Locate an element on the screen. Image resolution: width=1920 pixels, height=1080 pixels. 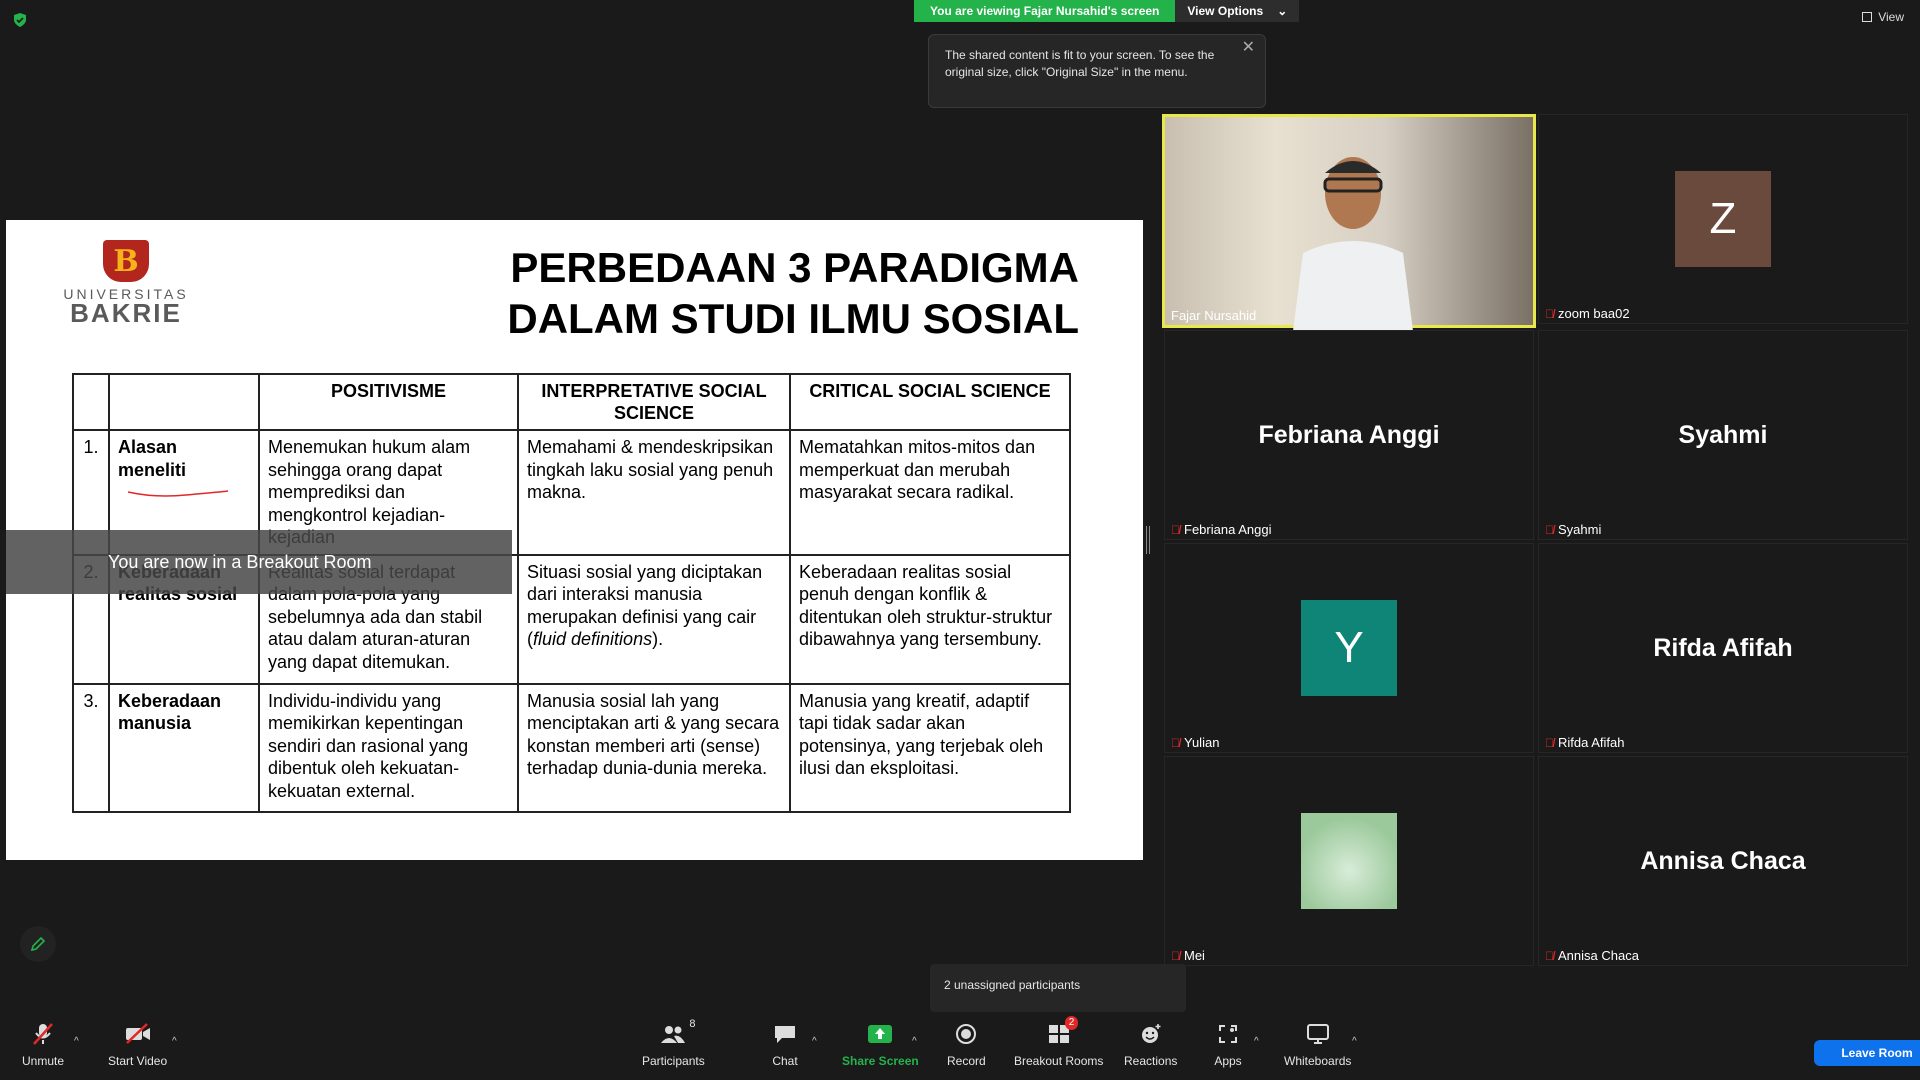
unmute-button: Unmute is located at coordinates (43, 1044).